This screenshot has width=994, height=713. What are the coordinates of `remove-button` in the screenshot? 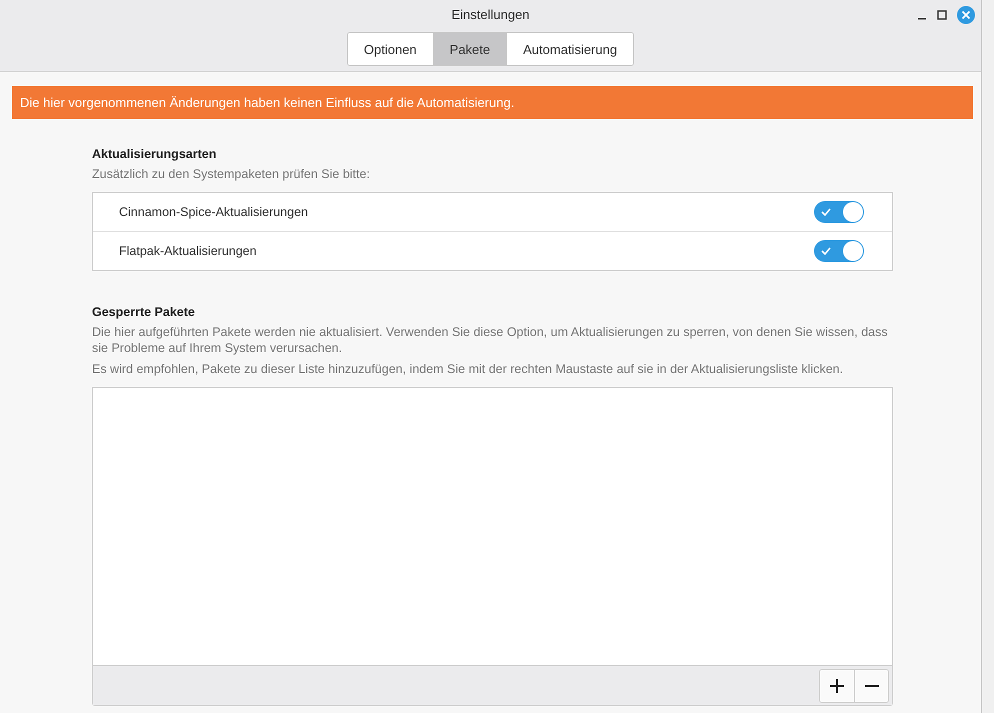 It's located at (871, 686).